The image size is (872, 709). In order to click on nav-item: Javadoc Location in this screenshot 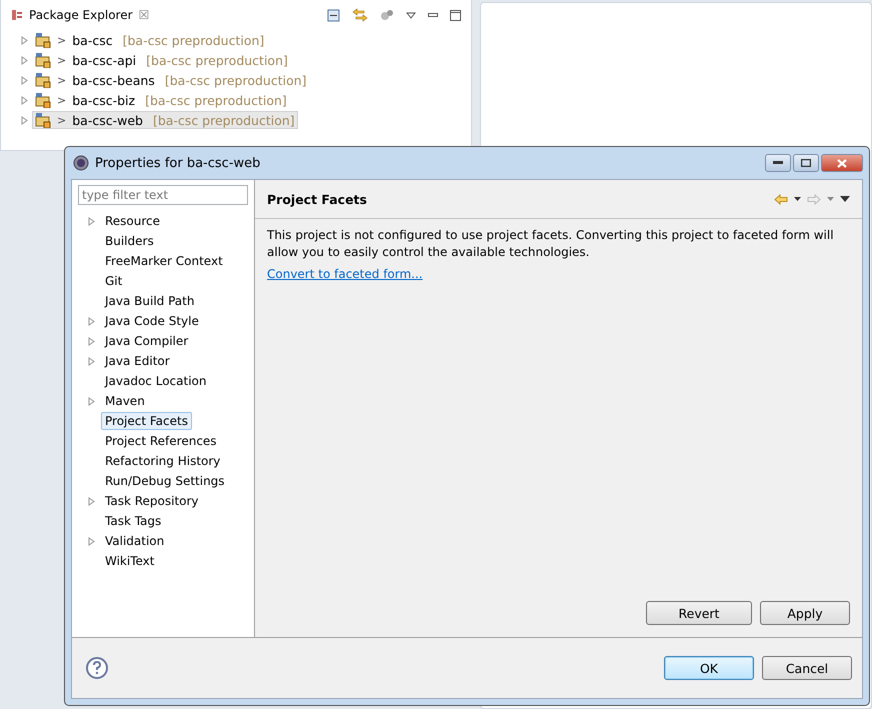, I will do `click(155, 381)`.